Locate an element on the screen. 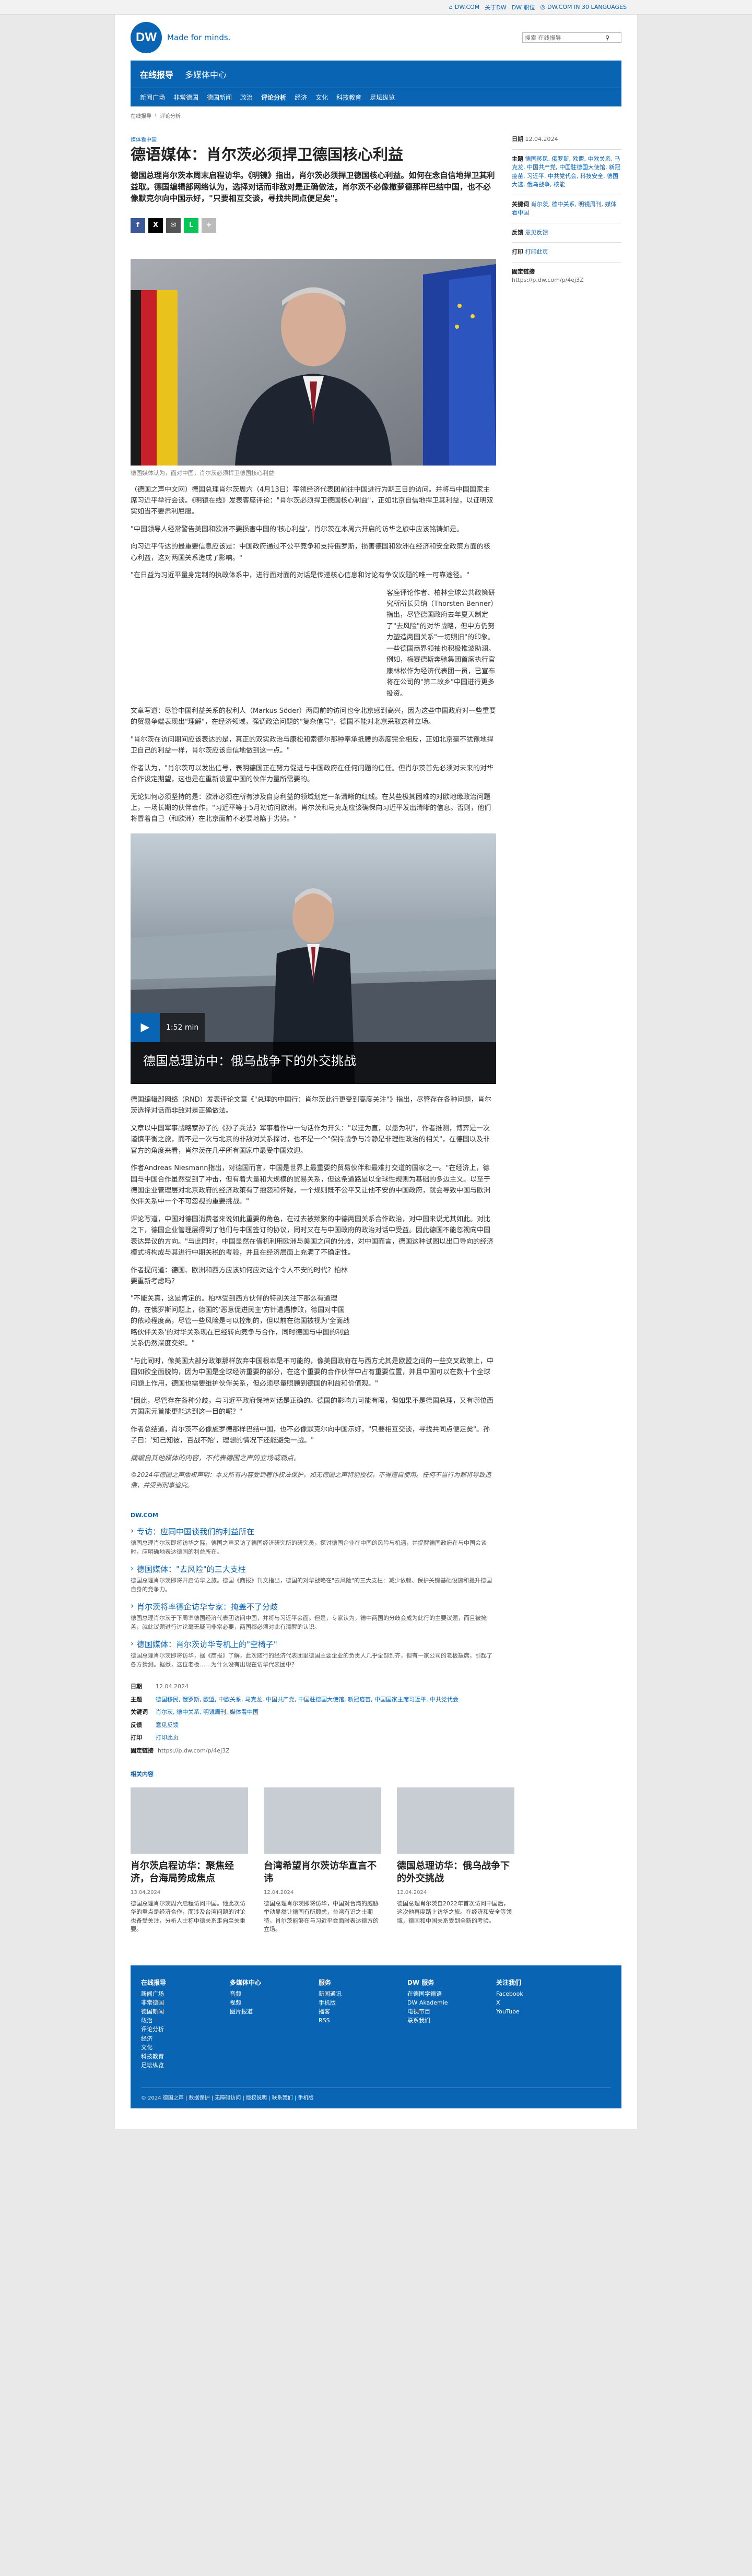 The image size is (752, 2576). footer-link: 在德国学德语 is located at coordinates (444, 1994).